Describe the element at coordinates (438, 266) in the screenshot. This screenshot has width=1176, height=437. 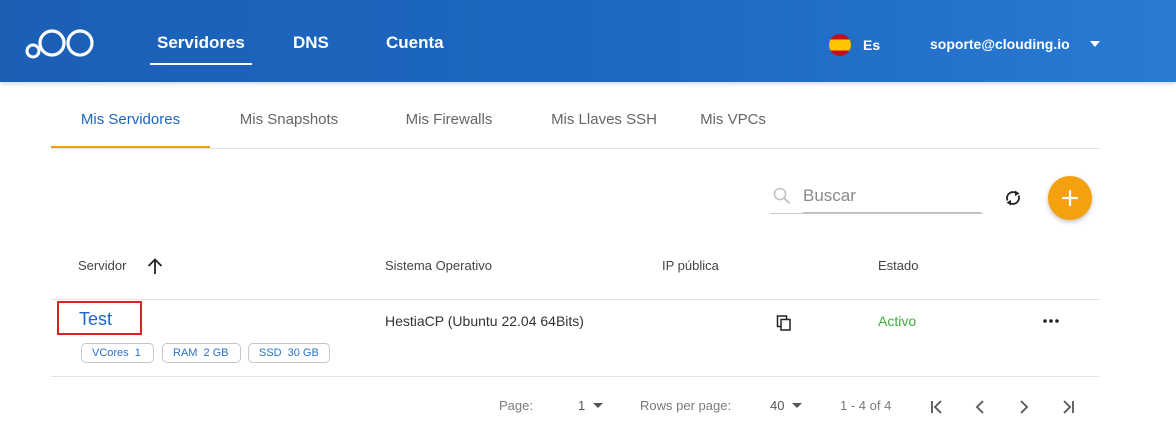
I see `column-header-sistema-operativo: Sistema Operativo` at that location.